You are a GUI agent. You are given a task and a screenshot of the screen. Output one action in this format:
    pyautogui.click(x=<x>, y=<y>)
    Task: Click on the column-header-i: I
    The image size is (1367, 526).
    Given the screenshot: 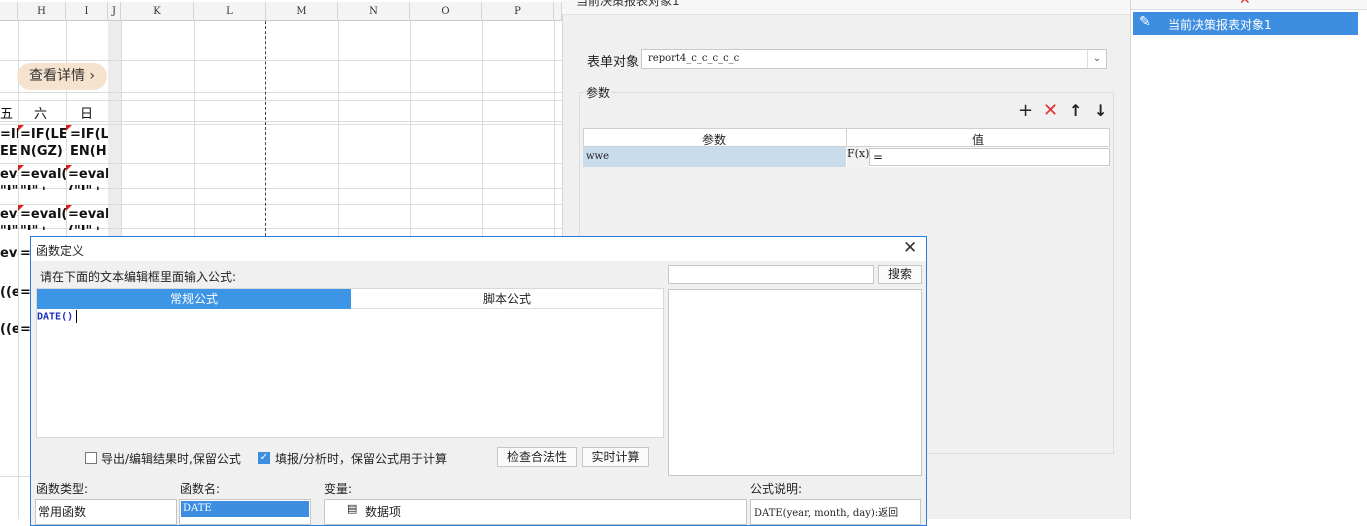 What is the action you would take?
    pyautogui.click(x=87, y=11)
    